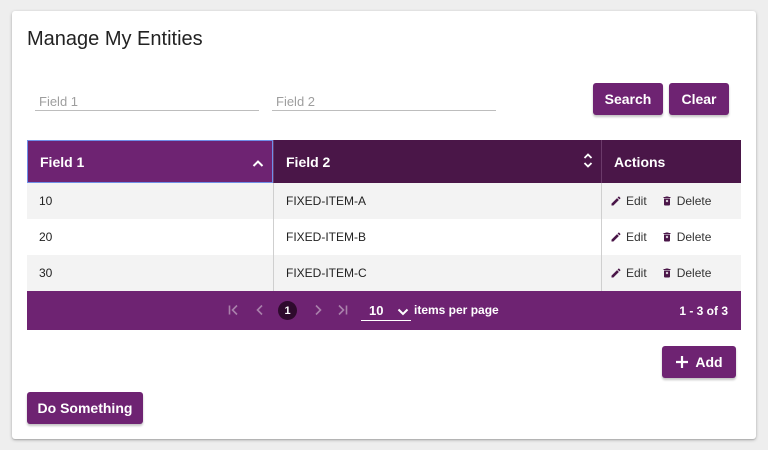 This screenshot has height=450, width=768. What do you see at coordinates (640, 161) in the screenshot?
I see `column-header-label: Actions` at bounding box center [640, 161].